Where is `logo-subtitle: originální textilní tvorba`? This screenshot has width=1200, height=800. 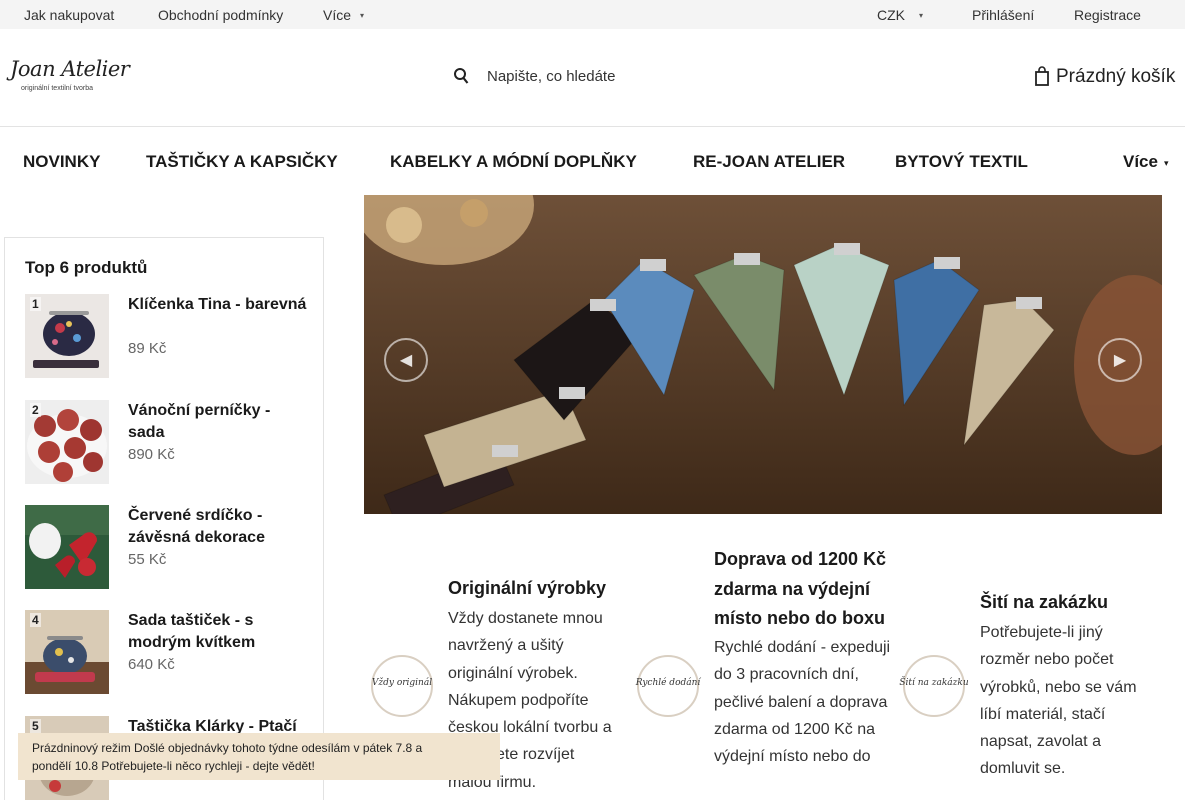 logo-subtitle: originální textilní tvorba is located at coordinates (57, 88).